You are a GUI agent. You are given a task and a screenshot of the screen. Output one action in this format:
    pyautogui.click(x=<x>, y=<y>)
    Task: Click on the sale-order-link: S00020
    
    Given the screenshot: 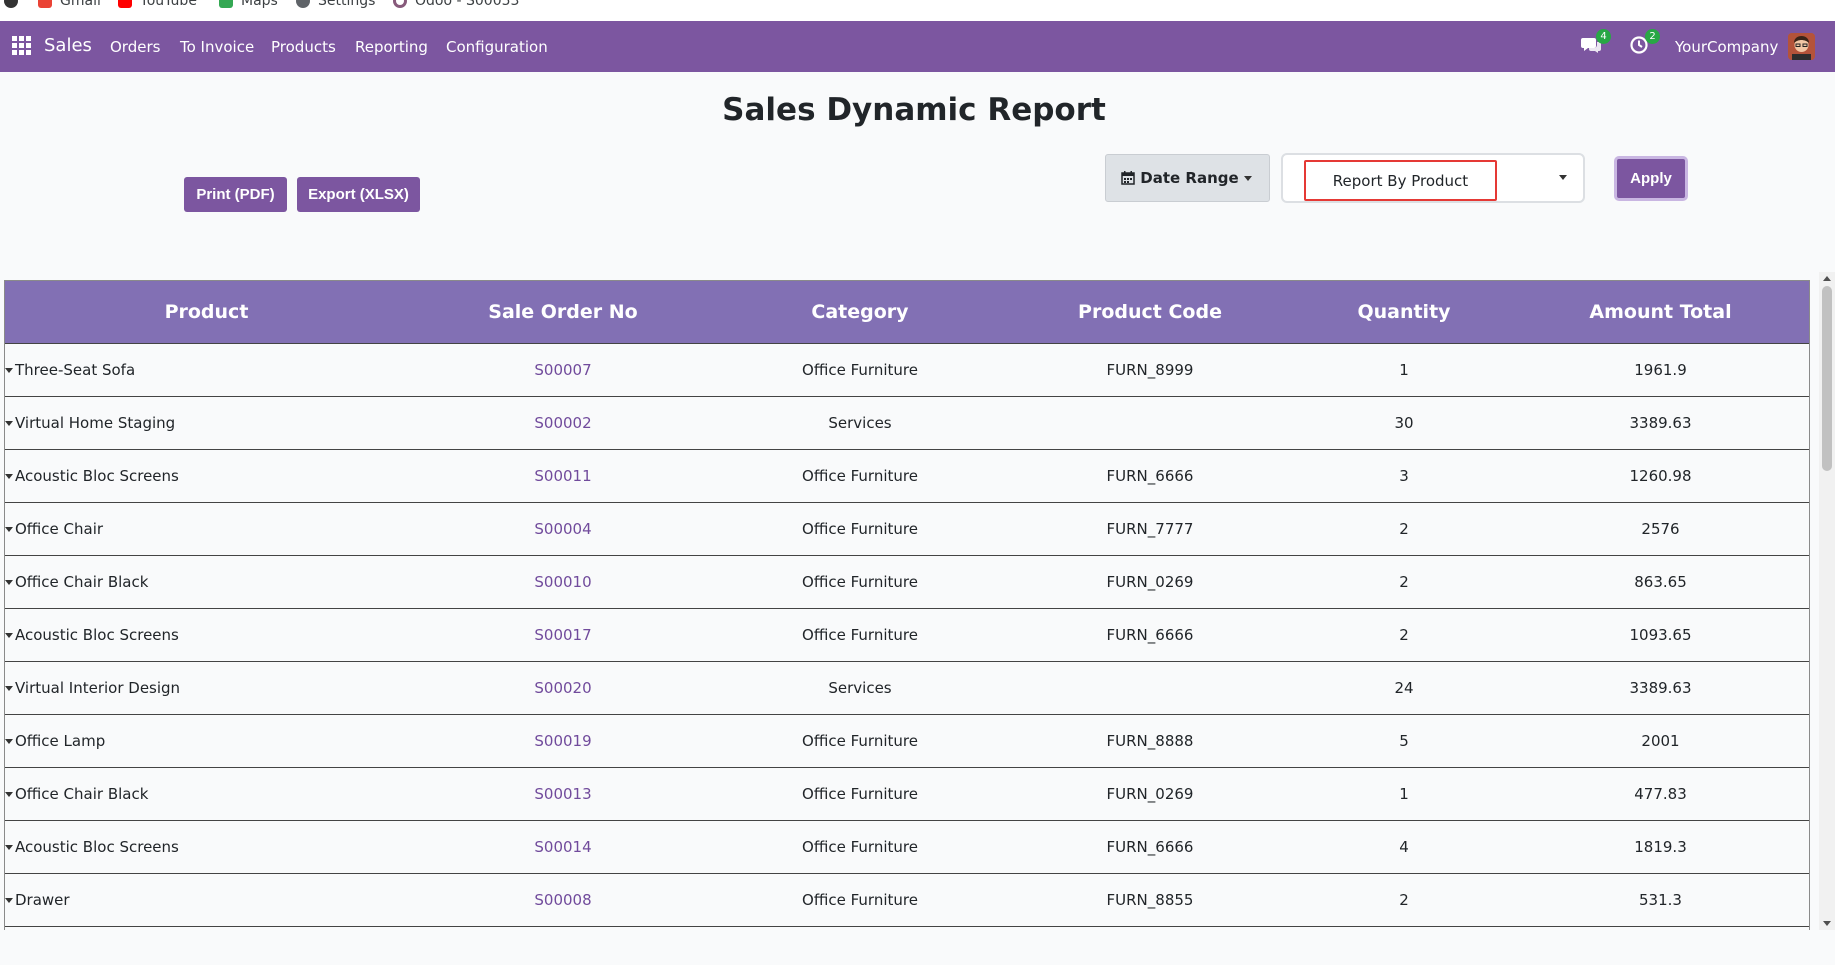 What is the action you would take?
    pyautogui.click(x=562, y=688)
    